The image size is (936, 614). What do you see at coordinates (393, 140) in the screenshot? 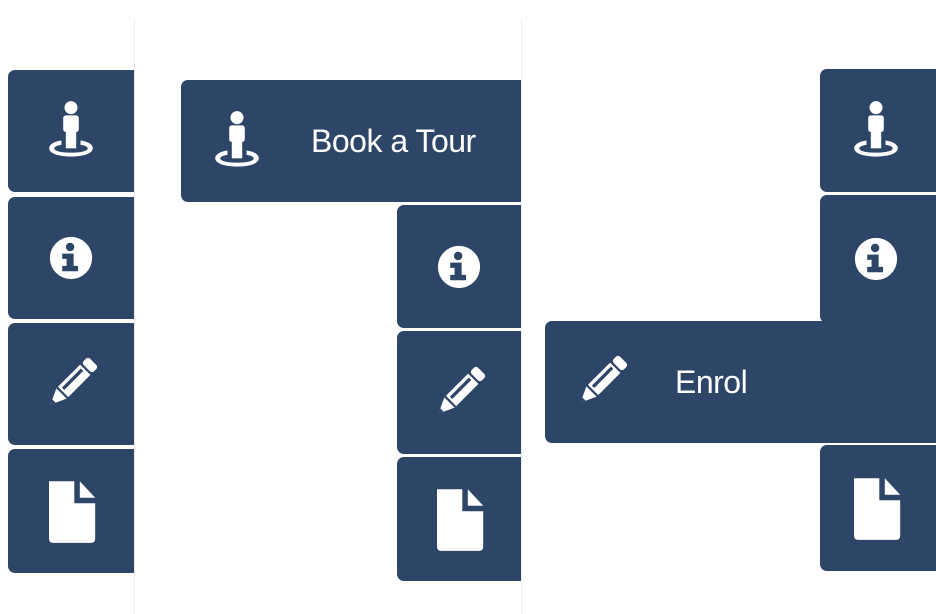
I see `tab-label: Book a Tour` at bounding box center [393, 140].